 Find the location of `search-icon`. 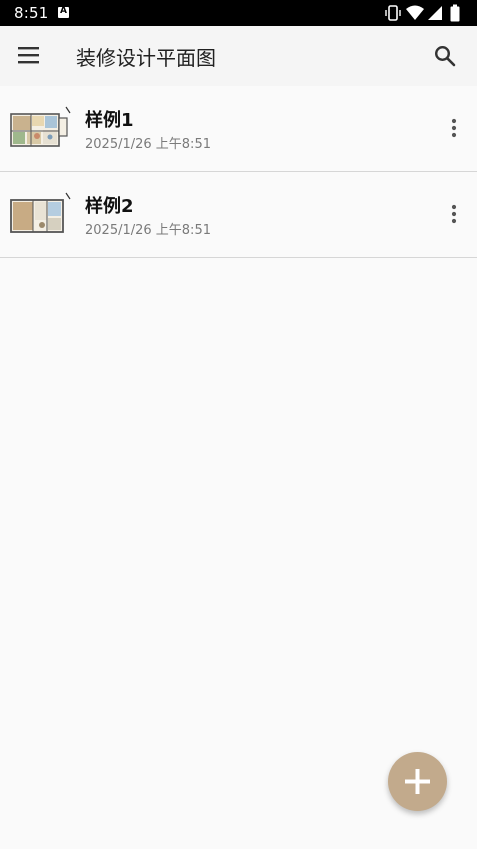

search-icon is located at coordinates (445, 56).